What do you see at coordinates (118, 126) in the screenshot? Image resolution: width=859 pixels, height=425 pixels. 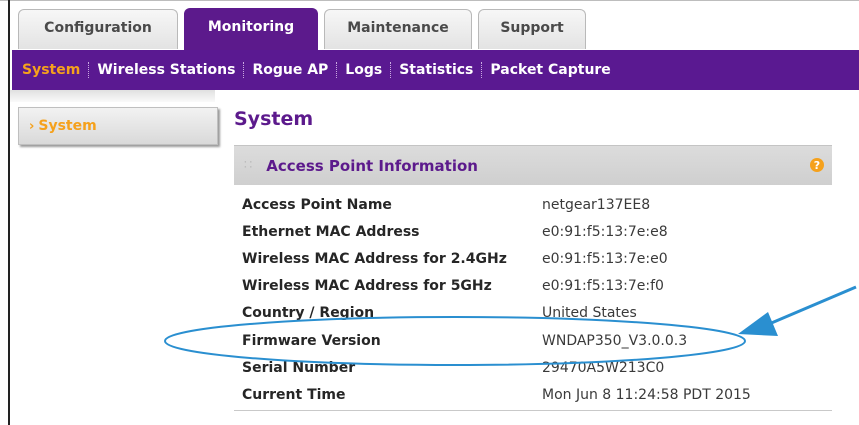 I see `sidebar-item-system: › System` at bounding box center [118, 126].